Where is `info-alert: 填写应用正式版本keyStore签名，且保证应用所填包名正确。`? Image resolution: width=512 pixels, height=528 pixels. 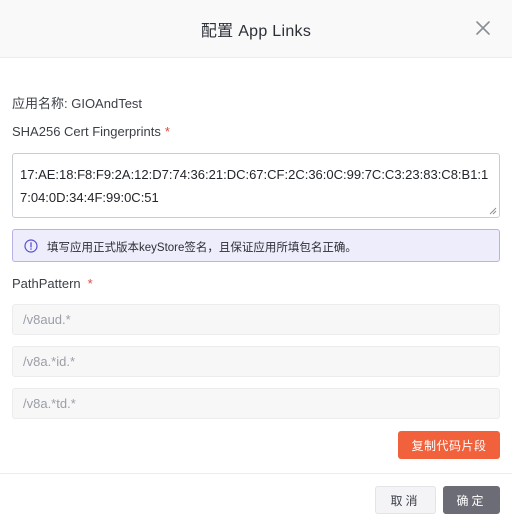 info-alert: 填写应用正式版本keyStore签名，且保证应用所填包名正确。 is located at coordinates (256, 245).